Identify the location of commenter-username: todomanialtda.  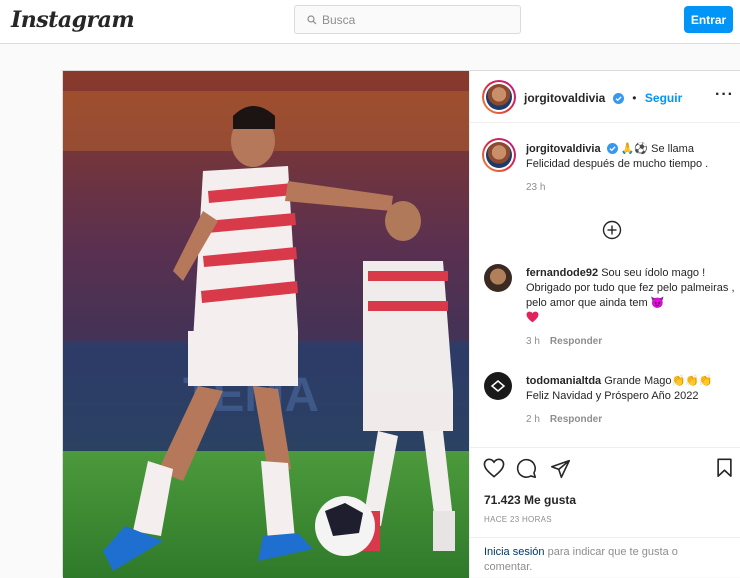
(563, 381).